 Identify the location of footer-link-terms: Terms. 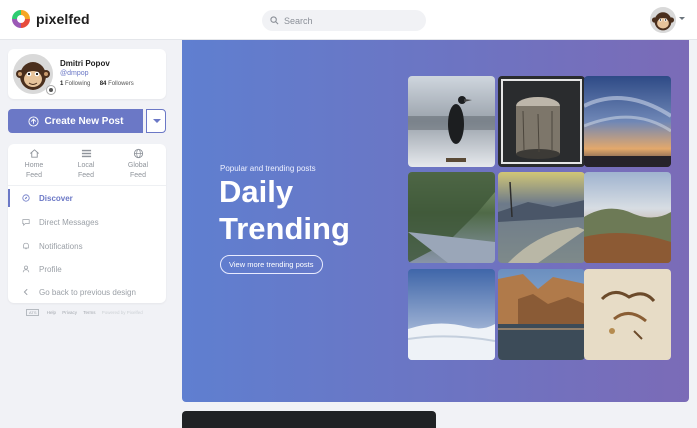
(89, 312).